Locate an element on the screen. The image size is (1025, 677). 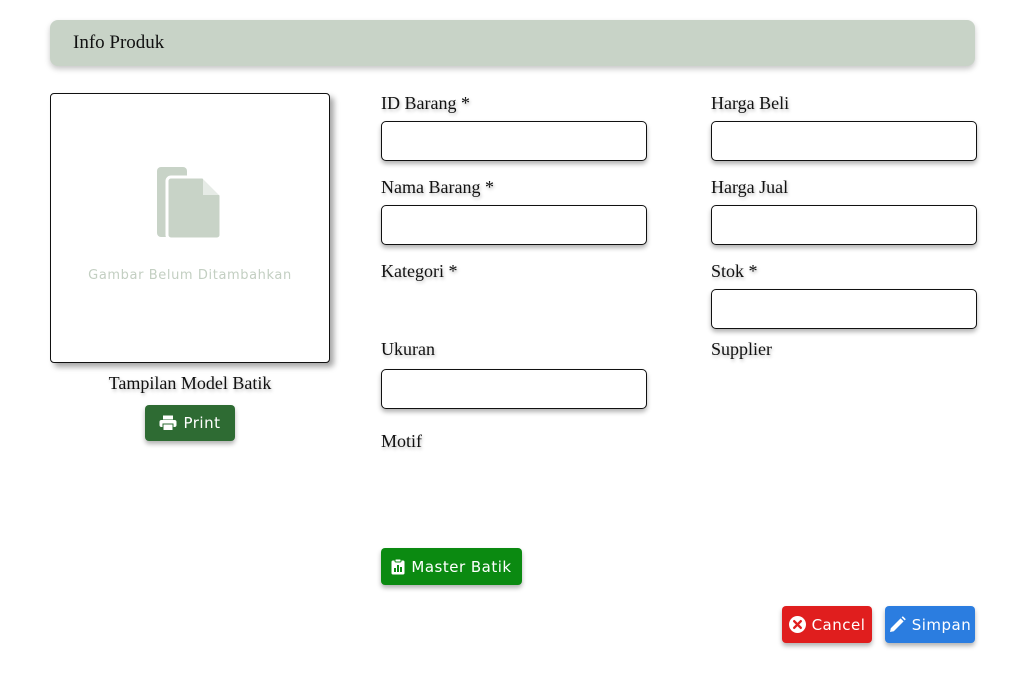
close-circle-icon is located at coordinates (797, 624).